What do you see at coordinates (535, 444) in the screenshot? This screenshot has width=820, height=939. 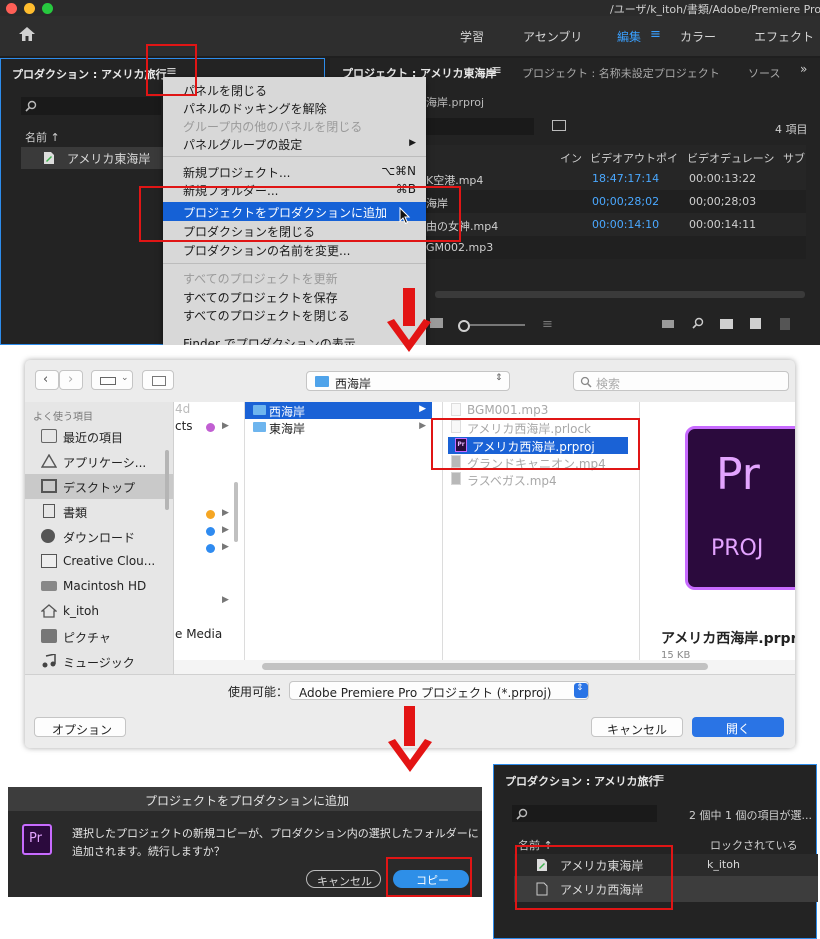 I see `highlight-selected-file` at bounding box center [535, 444].